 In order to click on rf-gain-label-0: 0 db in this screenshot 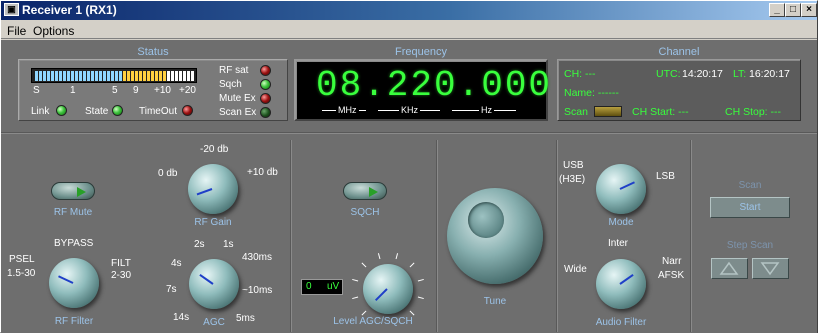, I will do `click(168, 173)`.